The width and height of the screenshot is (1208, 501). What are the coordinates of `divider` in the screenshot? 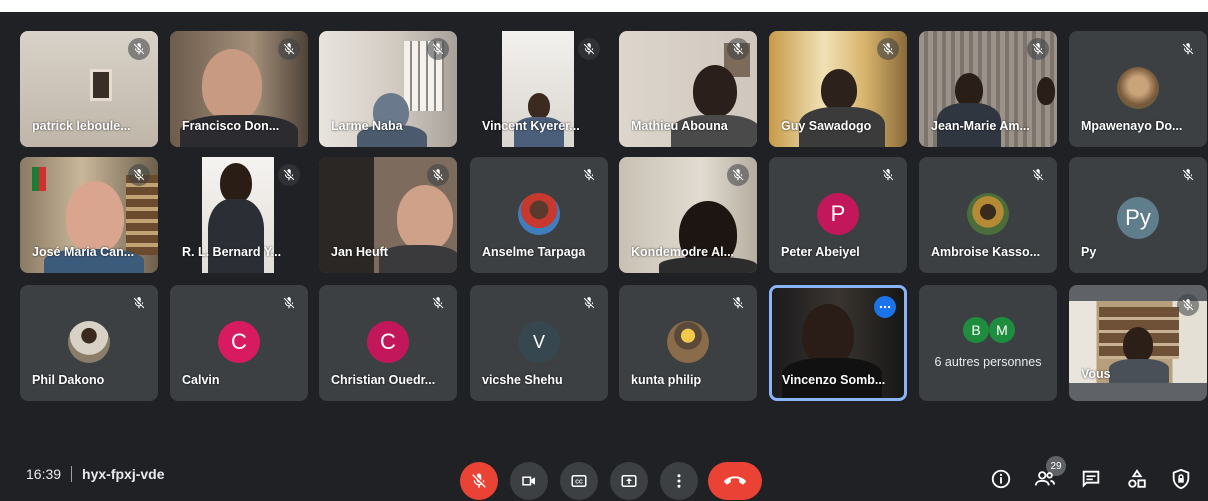 It's located at (72, 474).